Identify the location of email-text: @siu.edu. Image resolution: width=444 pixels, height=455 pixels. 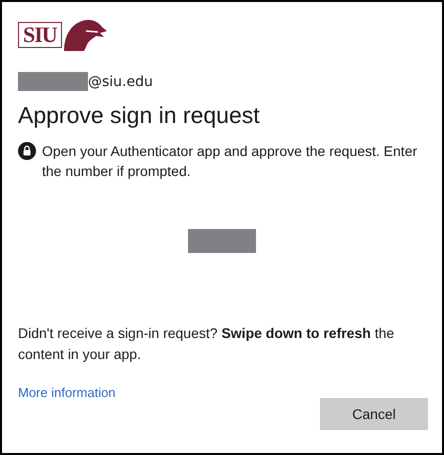
(120, 82).